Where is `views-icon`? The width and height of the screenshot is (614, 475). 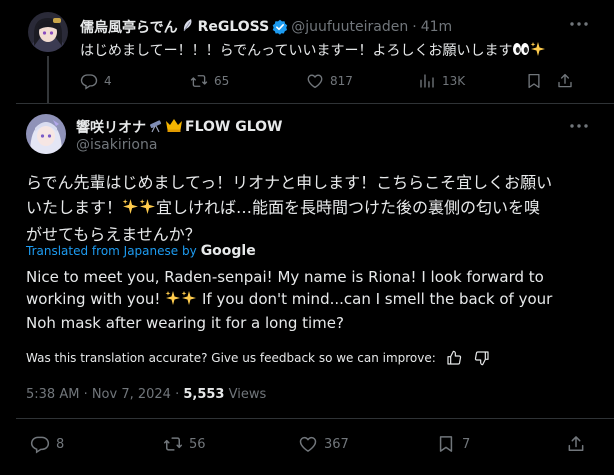 views-icon is located at coordinates (427, 81).